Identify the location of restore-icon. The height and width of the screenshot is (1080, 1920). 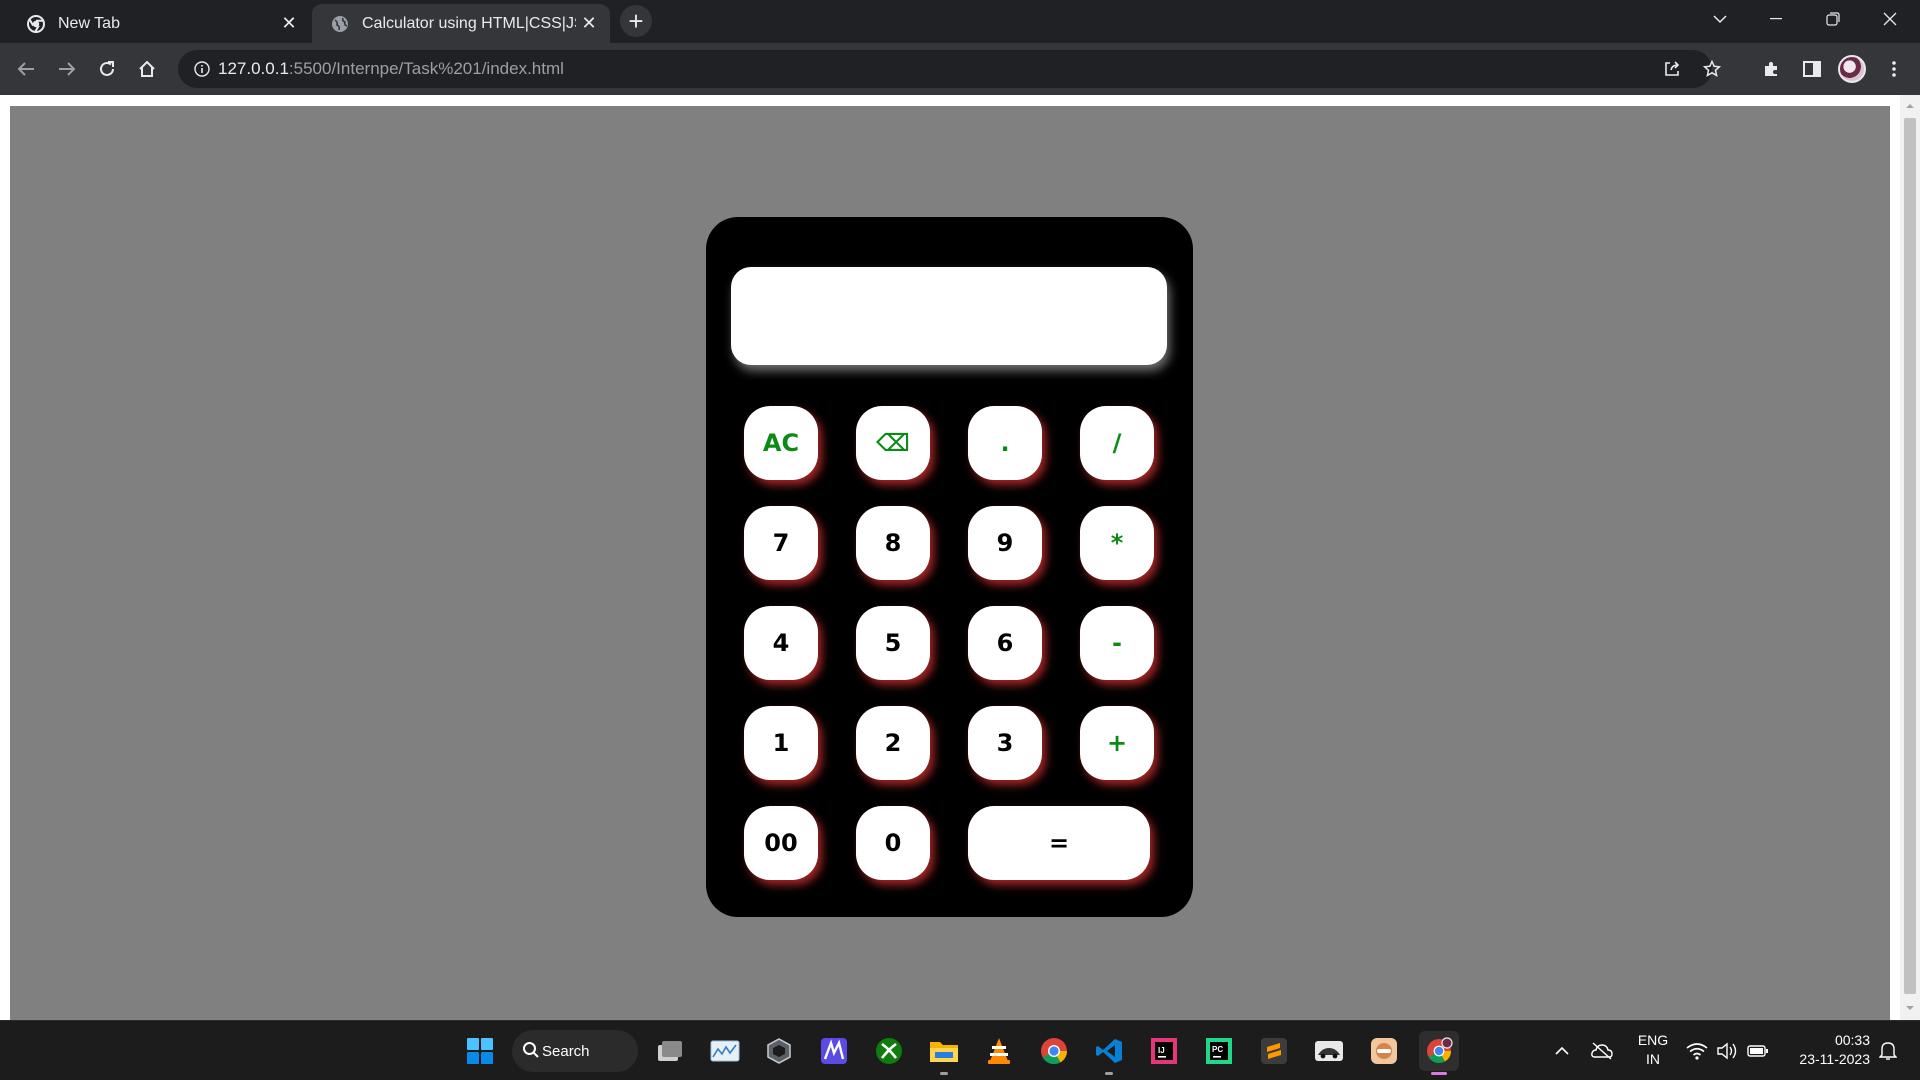
(1833, 19).